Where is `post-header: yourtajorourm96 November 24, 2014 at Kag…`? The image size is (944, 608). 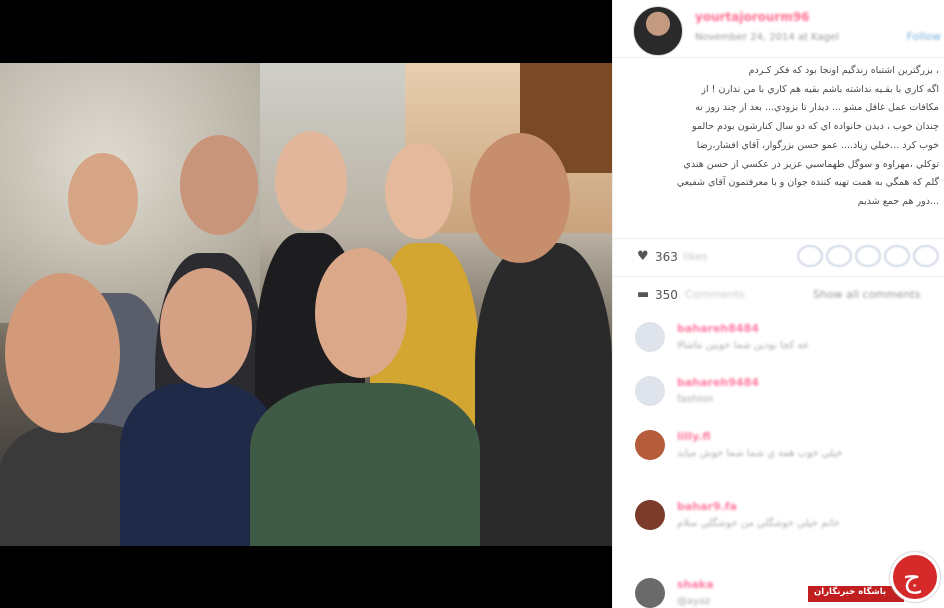 post-header: yourtajorourm96 November 24, 2014 at Kag… is located at coordinates (778, 29).